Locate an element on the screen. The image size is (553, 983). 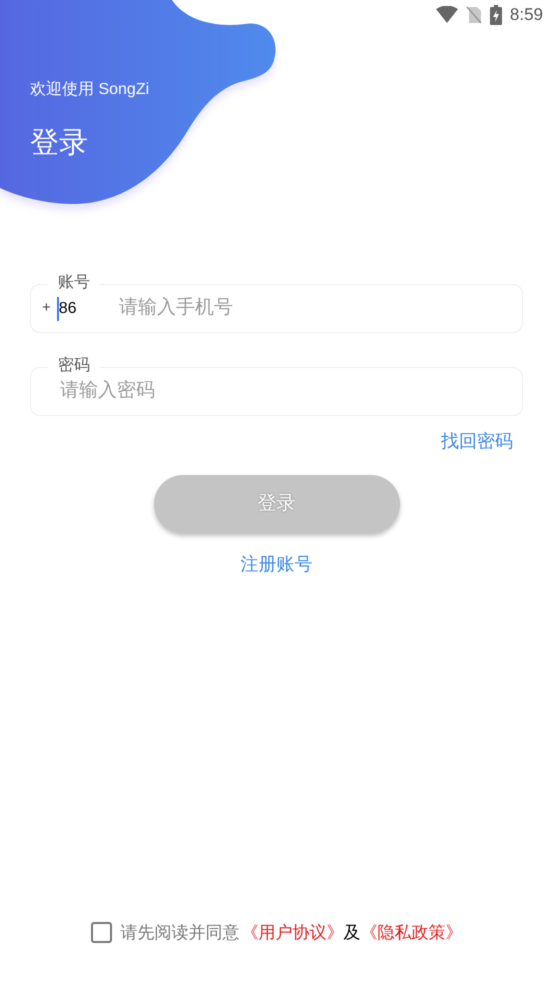
agreement-checkbox is located at coordinates (101, 932).